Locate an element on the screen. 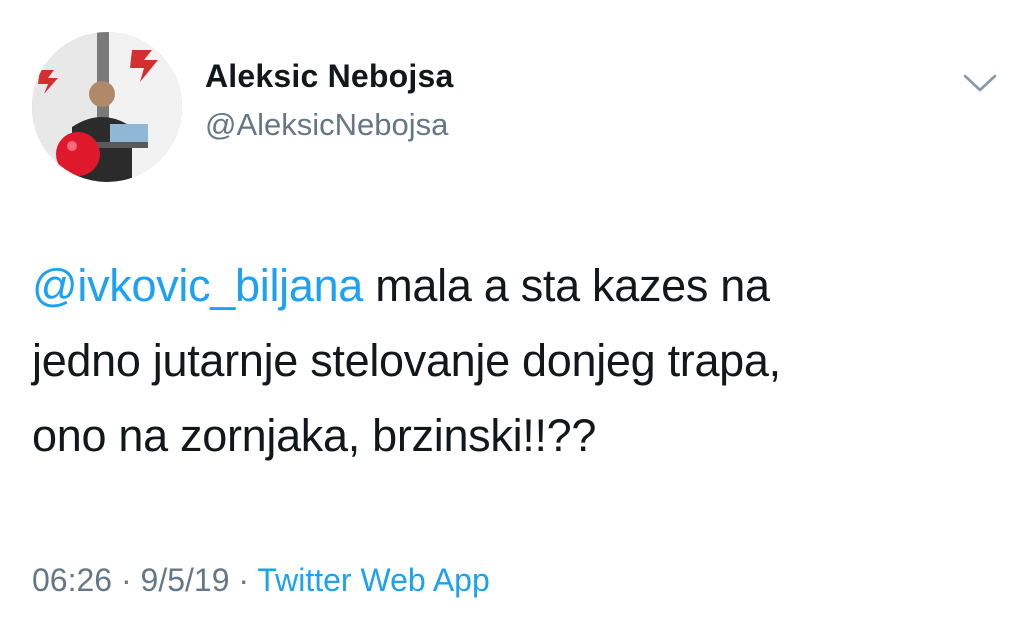 The width and height of the screenshot is (1024, 642). tweet-text-line-2: jedno jutarnje stelovanje donjeg trapa, is located at coordinates (406, 360).